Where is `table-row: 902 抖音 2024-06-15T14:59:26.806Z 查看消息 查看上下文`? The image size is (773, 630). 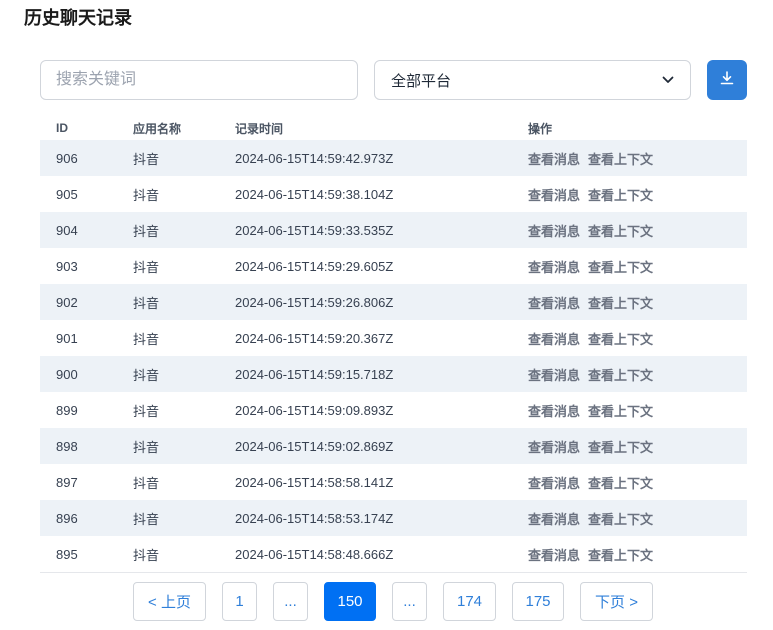 table-row: 902 抖音 2024-06-15T14:59:26.806Z 查看消息 查看上下文 is located at coordinates (393, 302).